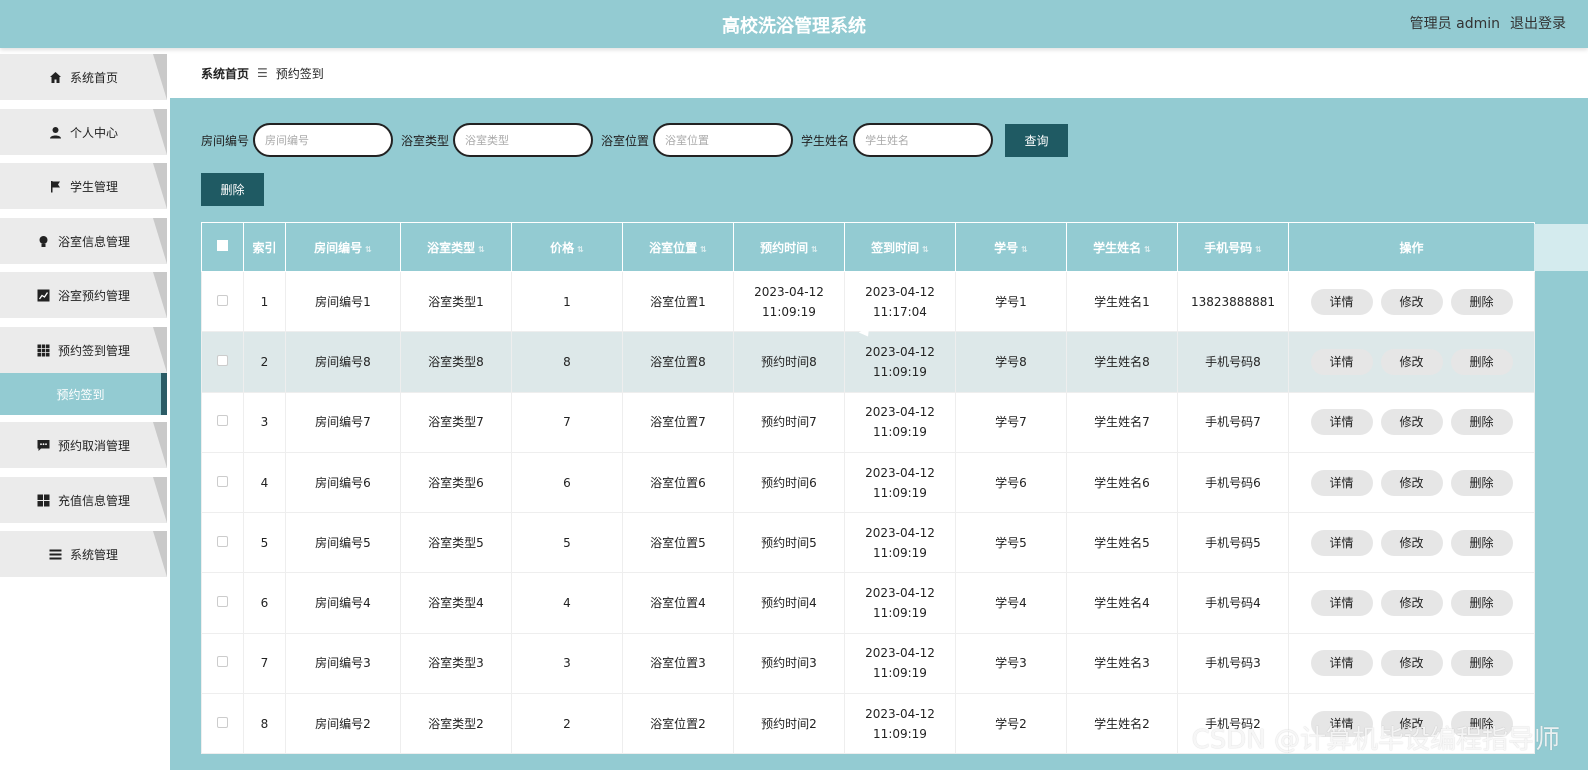  Describe the element at coordinates (1122, 247) in the screenshot. I see `column-header: 学生姓名 ⇅` at that location.